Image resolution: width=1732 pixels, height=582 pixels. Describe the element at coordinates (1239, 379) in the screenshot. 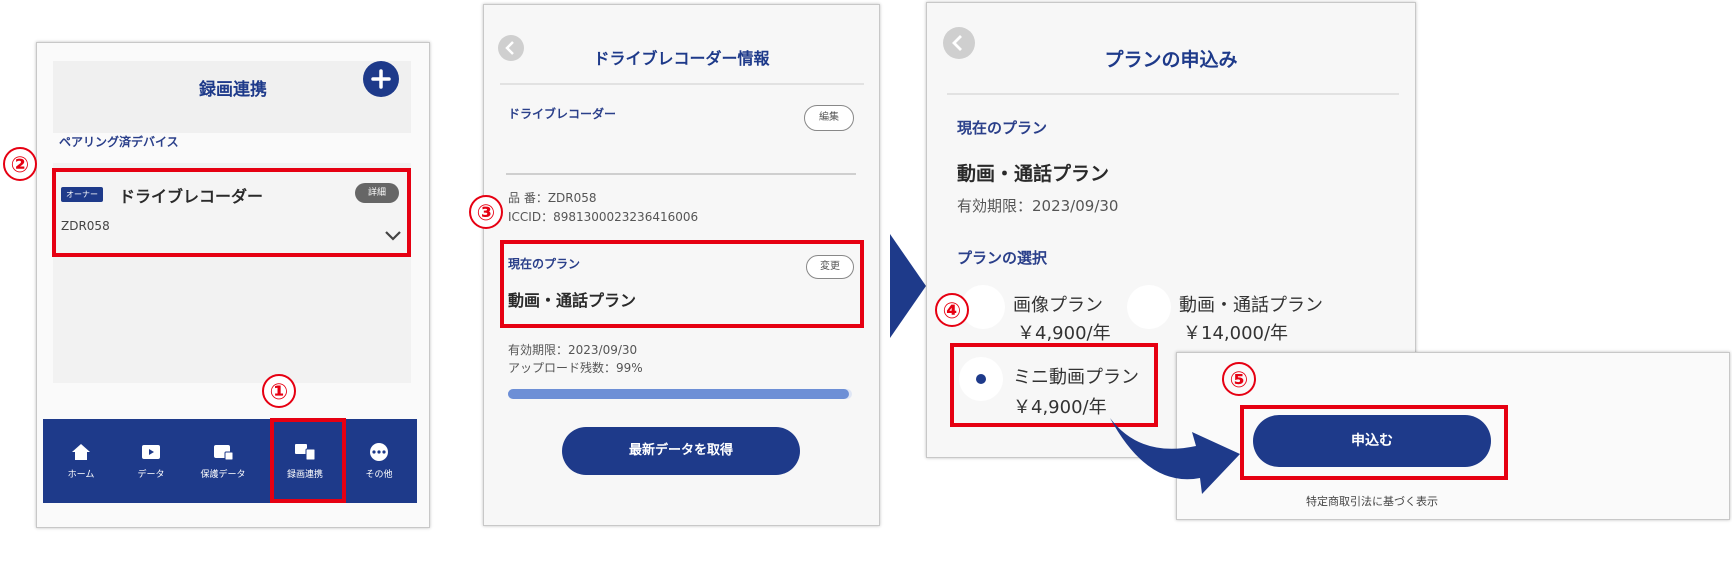

I see `callout-5: ⑤` at that location.